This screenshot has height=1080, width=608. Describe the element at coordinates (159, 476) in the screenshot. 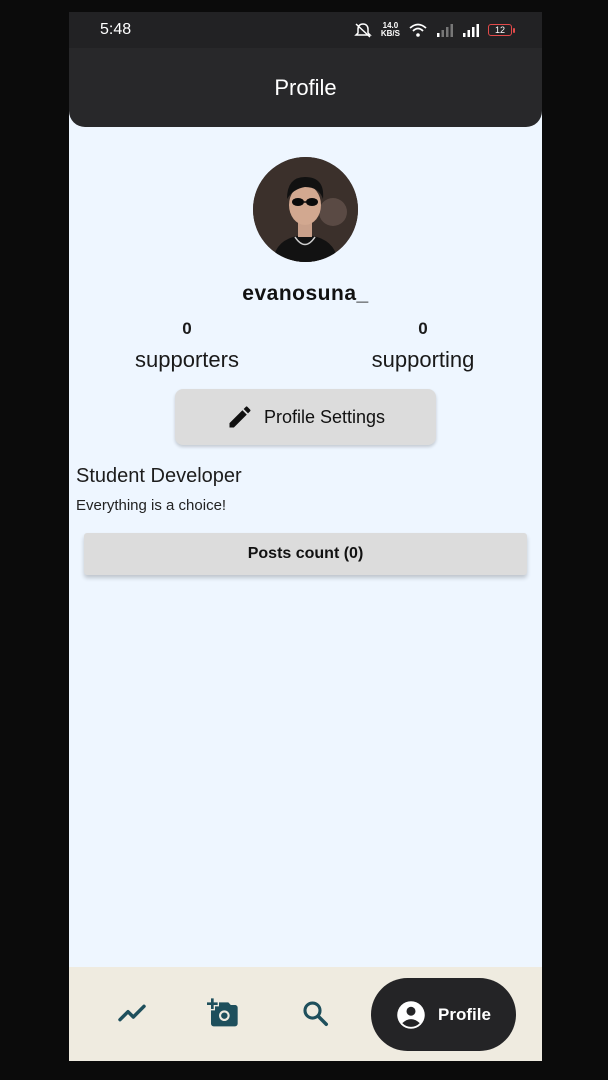

I see `bio-title: Student Developer` at that location.